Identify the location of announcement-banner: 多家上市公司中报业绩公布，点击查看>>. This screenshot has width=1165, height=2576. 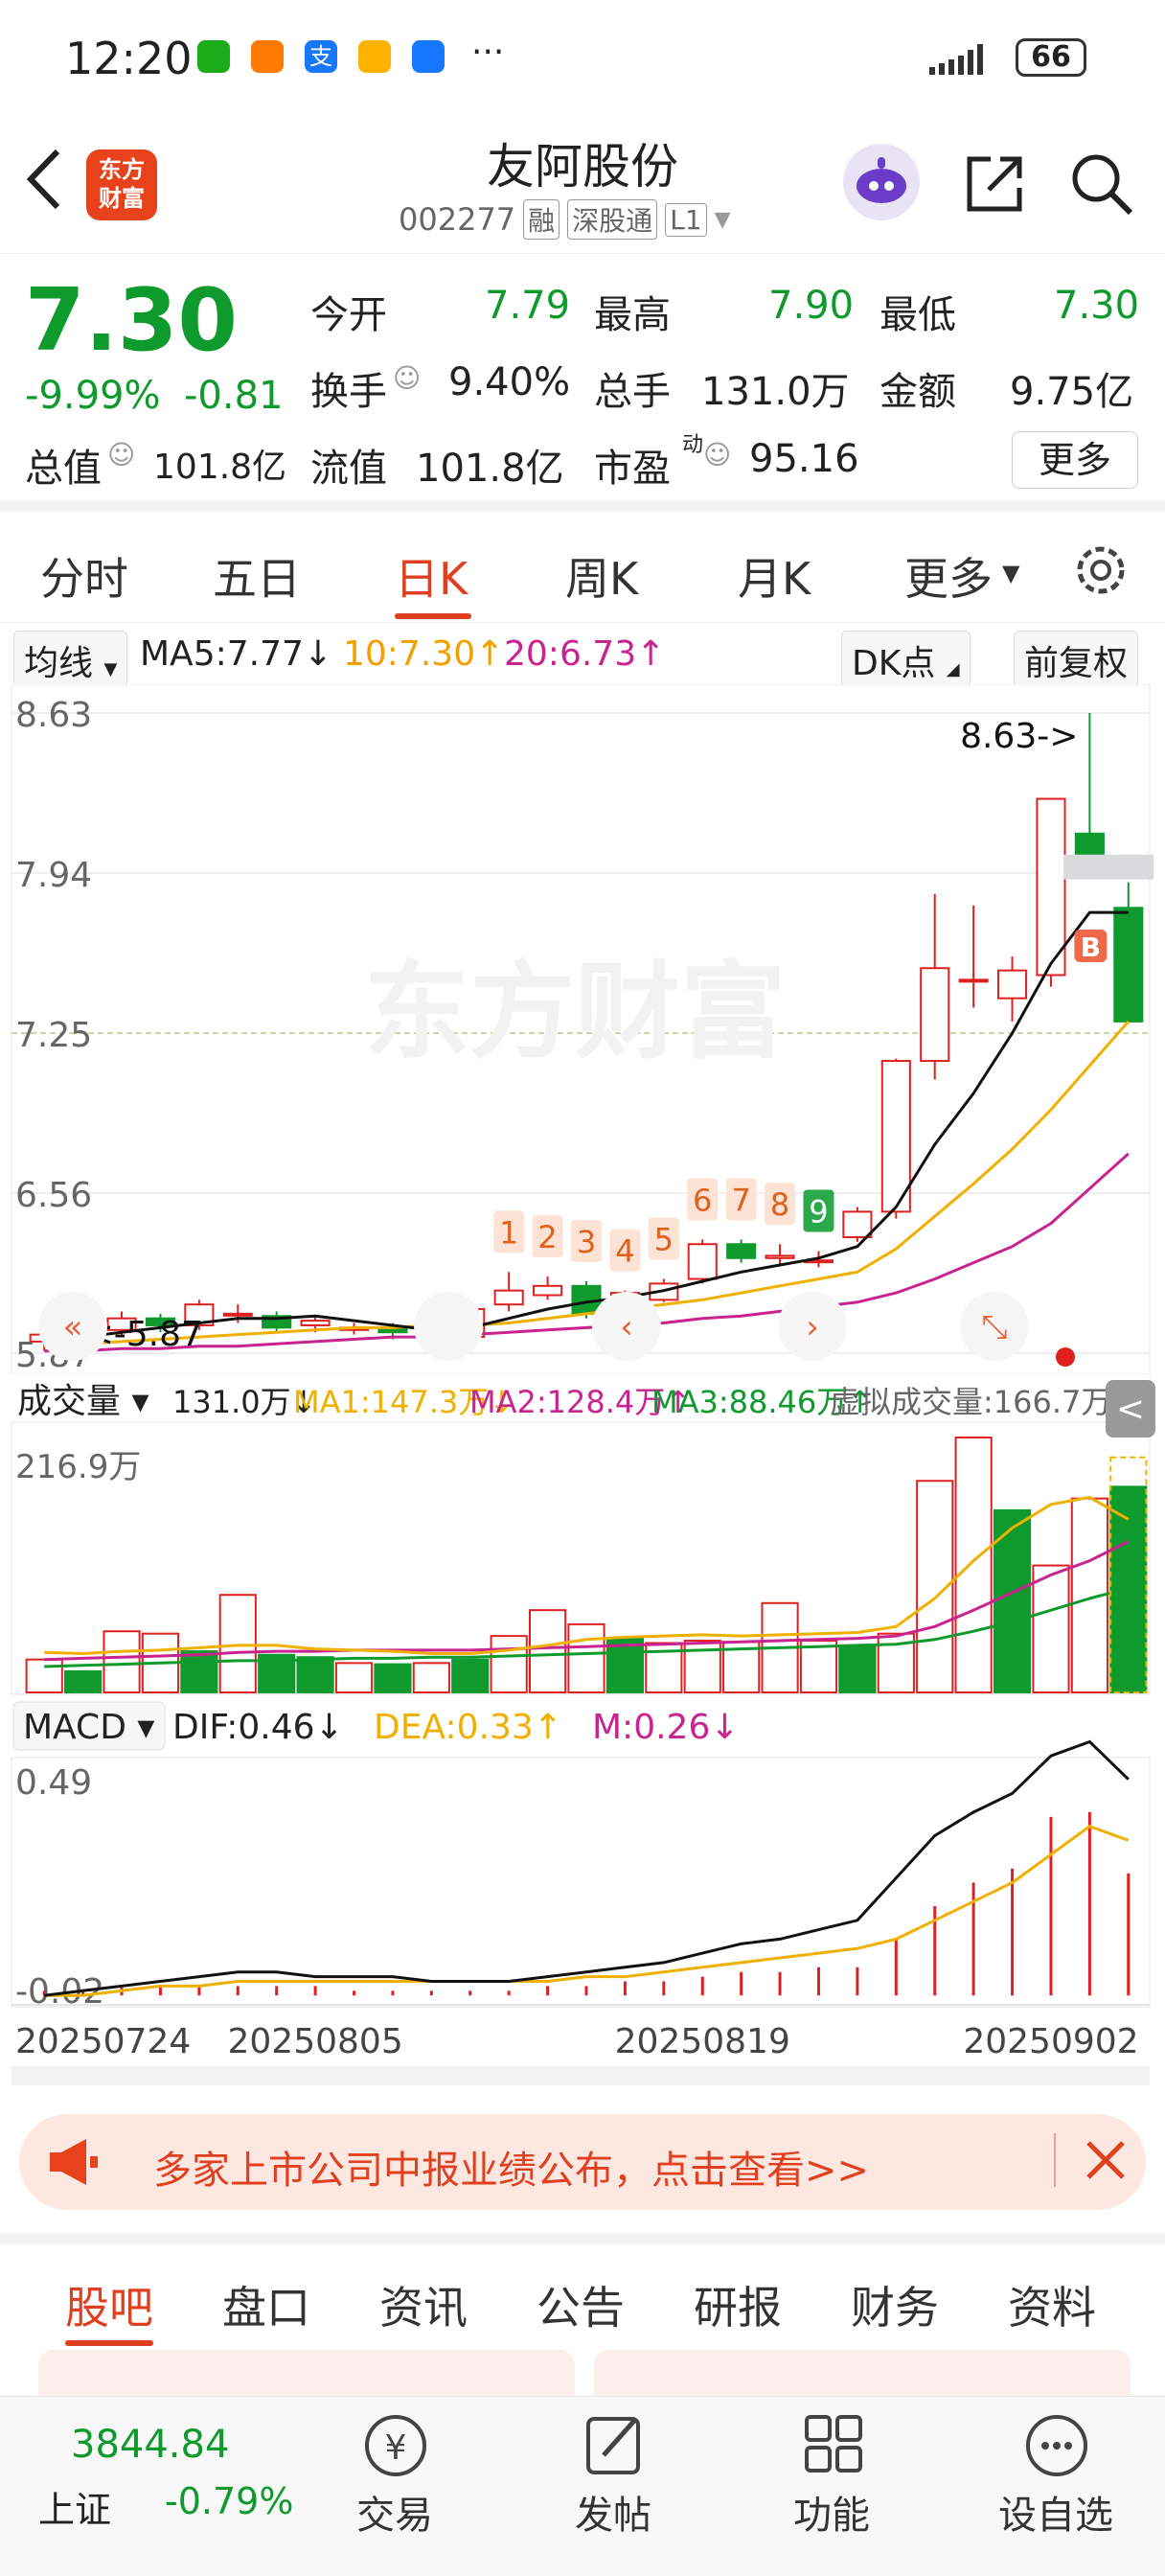
(582, 2162).